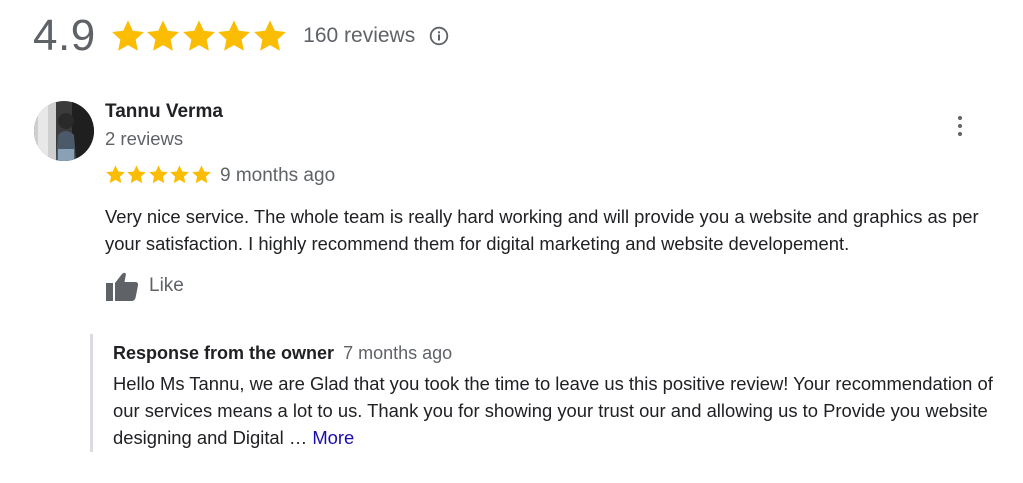 The width and height of the screenshot is (1023, 483). I want to click on more-link: More, so click(333, 437).